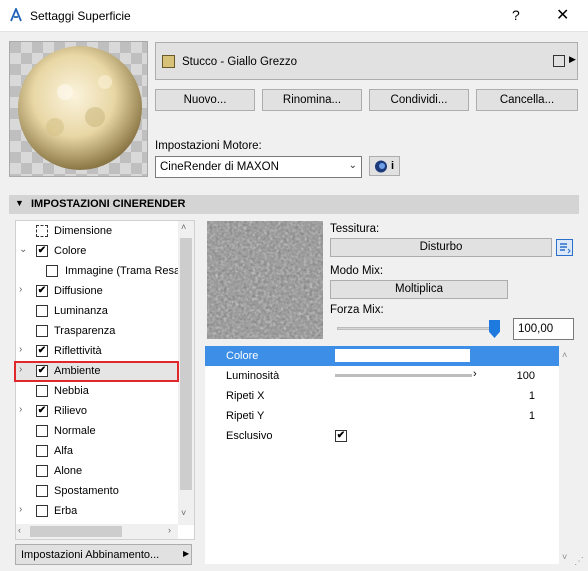 The height and width of the screenshot is (571, 588). What do you see at coordinates (441, 247) in the screenshot?
I see `texture-button: Disturbo` at bounding box center [441, 247].